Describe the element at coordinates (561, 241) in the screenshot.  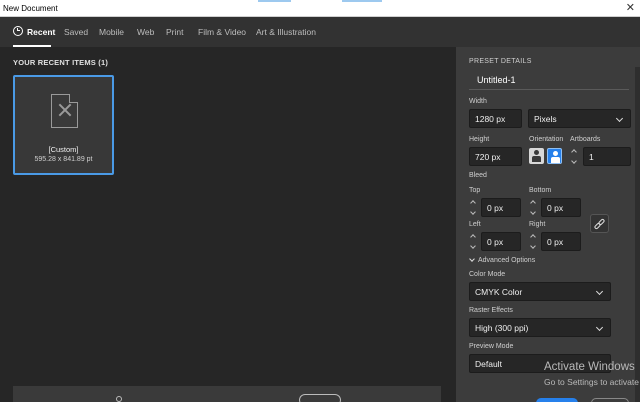
I see `bleed-right-field: 0 px` at that location.